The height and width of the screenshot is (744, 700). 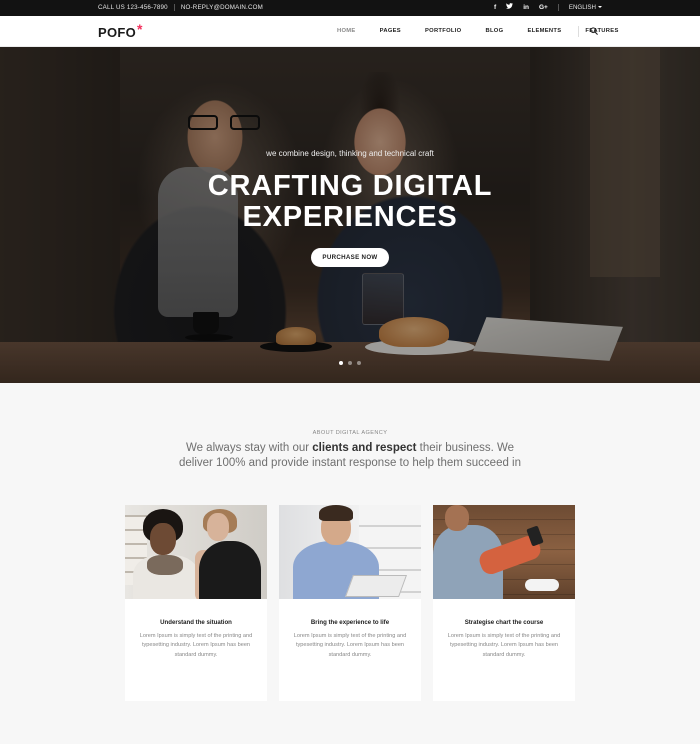 What do you see at coordinates (140, 29) in the screenshot?
I see `logo-mark: *` at bounding box center [140, 29].